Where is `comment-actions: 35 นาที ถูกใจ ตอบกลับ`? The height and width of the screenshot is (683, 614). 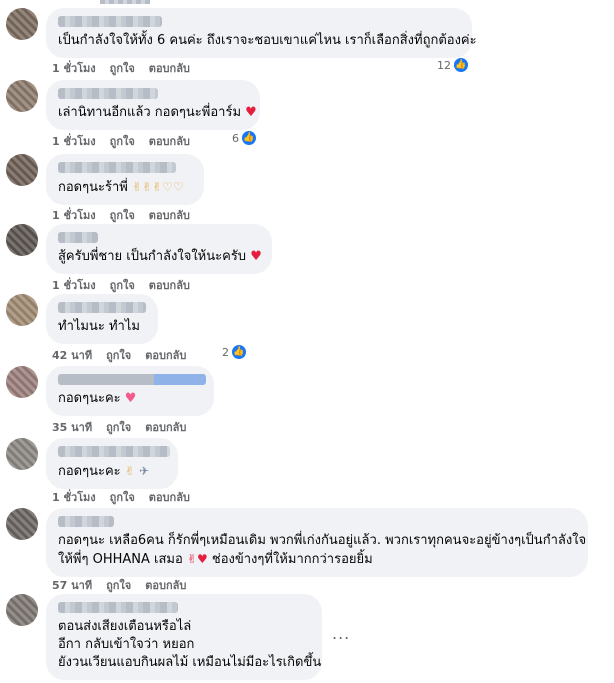
comment-actions: 35 นาที ถูกใจ ตอบกลับ is located at coordinates (119, 427).